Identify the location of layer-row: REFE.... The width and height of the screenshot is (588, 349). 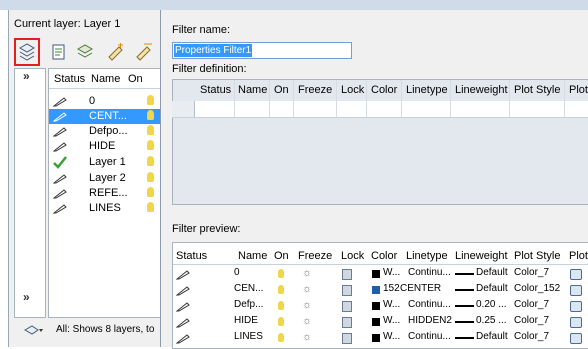
(104, 193).